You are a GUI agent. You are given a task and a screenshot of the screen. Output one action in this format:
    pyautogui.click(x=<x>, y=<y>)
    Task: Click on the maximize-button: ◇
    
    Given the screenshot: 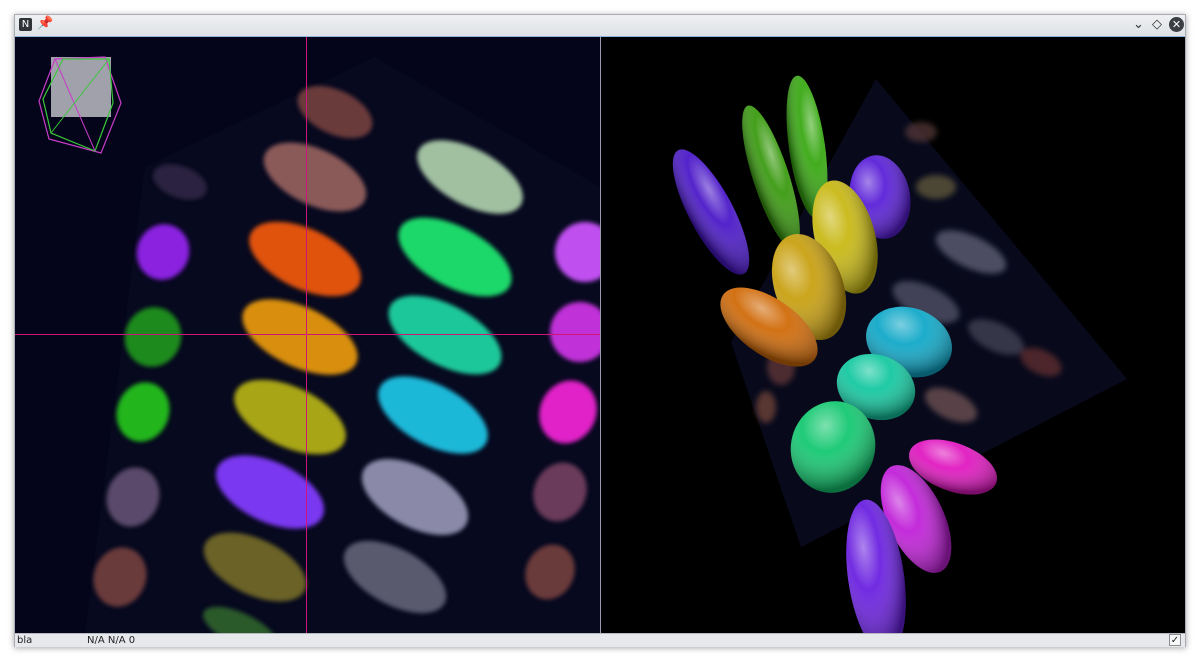 What is the action you would take?
    pyautogui.click(x=1157, y=25)
    